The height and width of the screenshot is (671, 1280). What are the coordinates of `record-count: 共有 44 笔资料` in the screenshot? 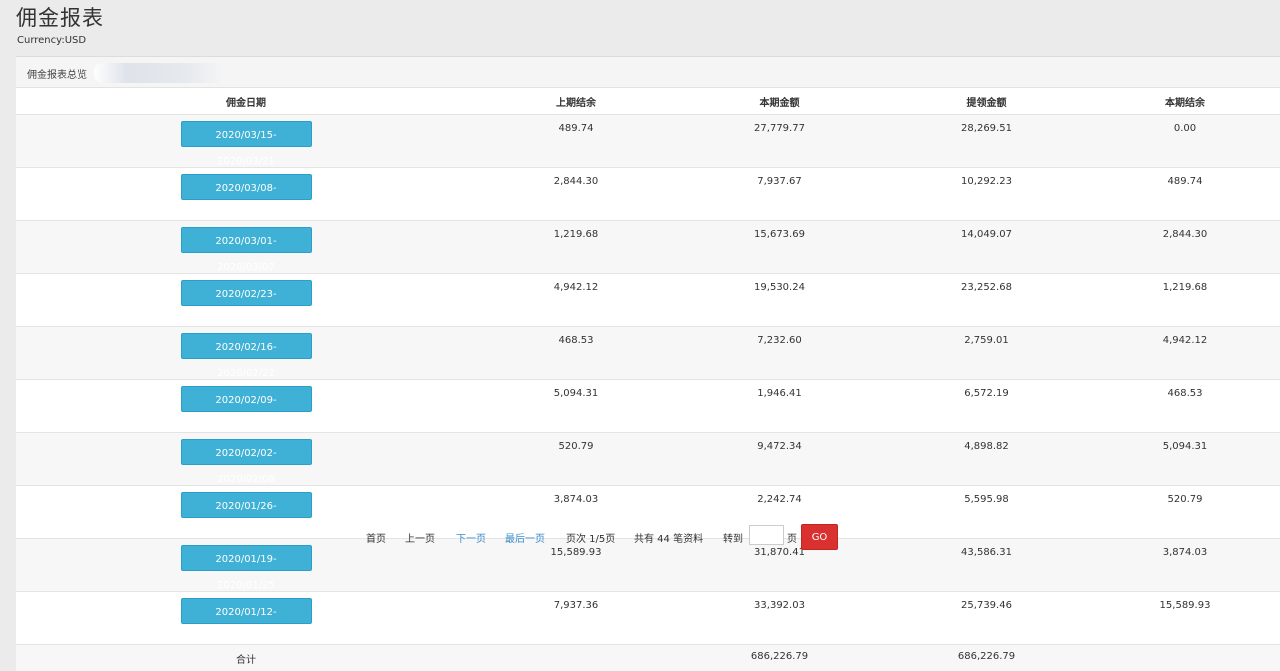 It's located at (669, 539).